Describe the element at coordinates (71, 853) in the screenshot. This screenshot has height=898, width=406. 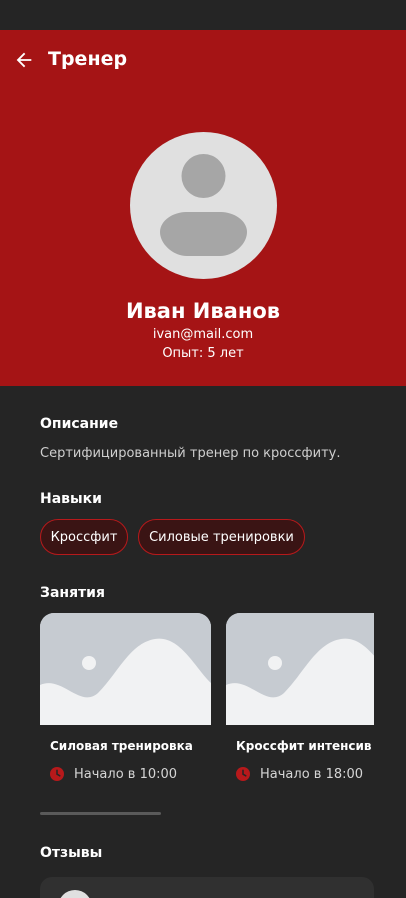
I see `reviews-heading: Отзывы` at that location.